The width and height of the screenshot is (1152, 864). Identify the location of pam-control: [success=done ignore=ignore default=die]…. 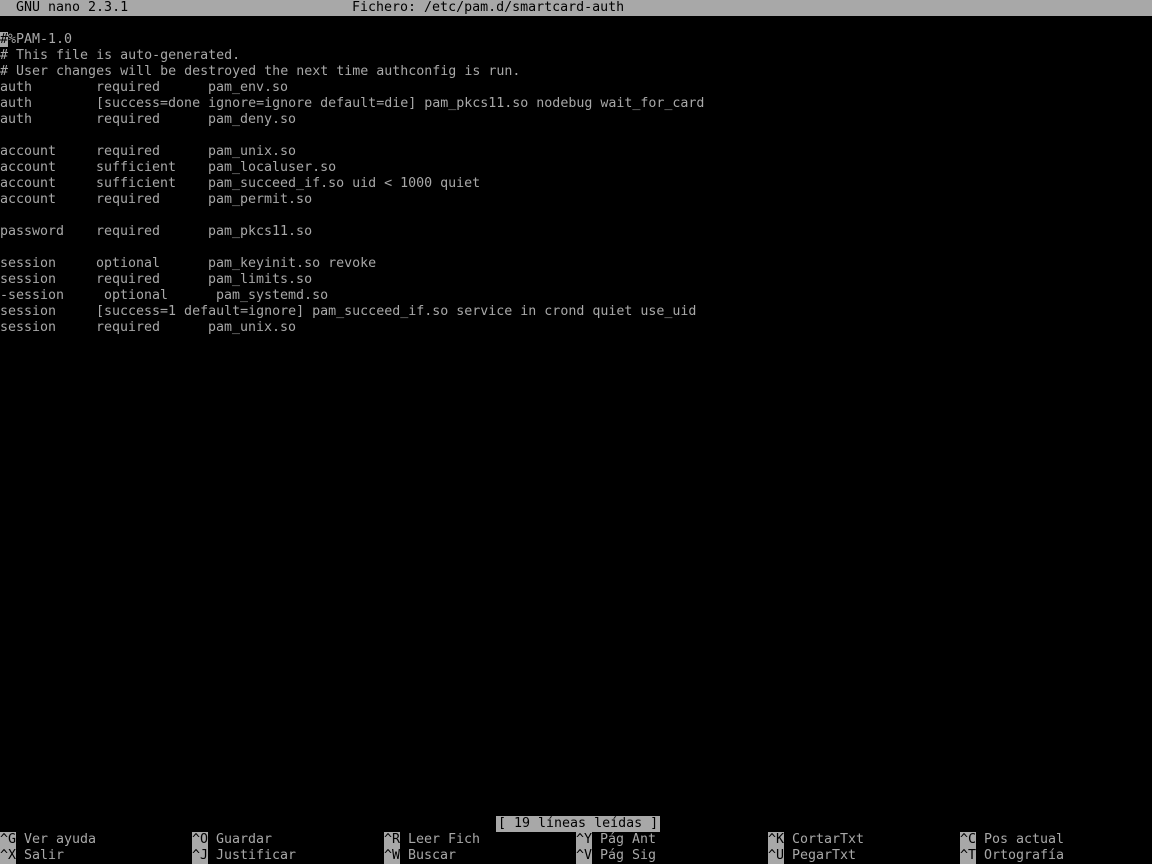
(400, 103).